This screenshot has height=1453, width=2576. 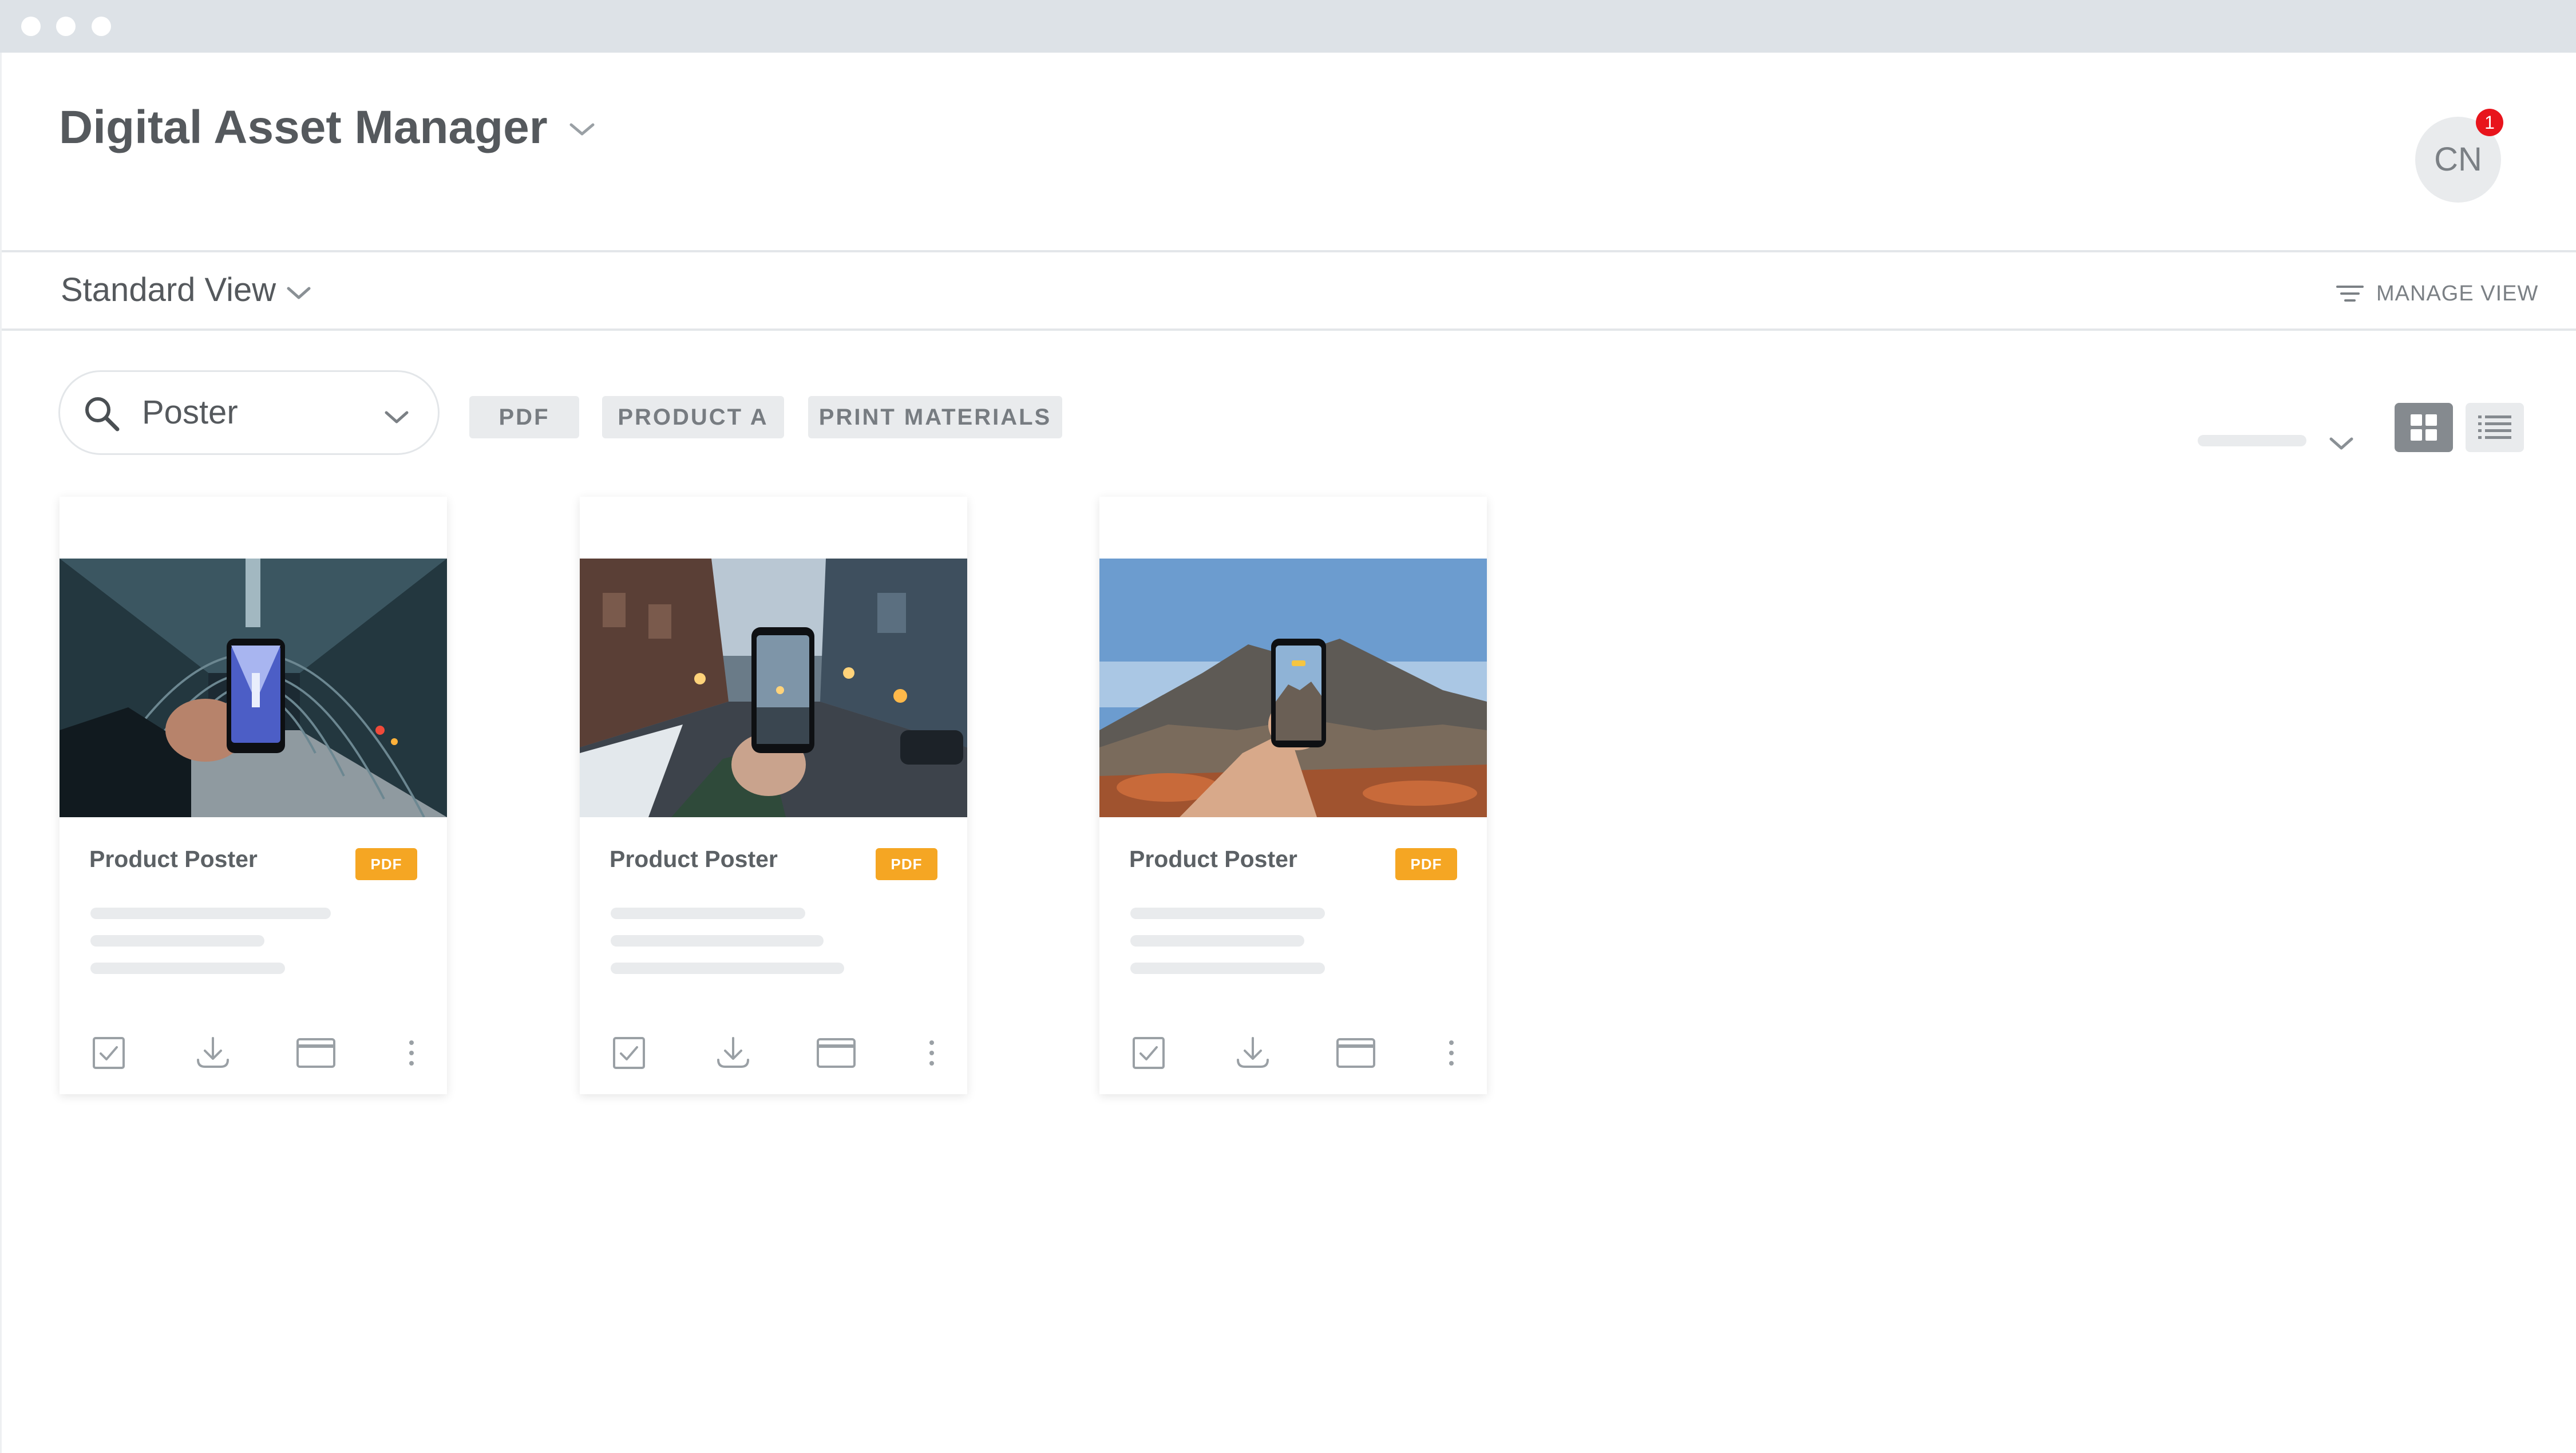 I want to click on desert-phone-image, so click(x=1293, y=688).